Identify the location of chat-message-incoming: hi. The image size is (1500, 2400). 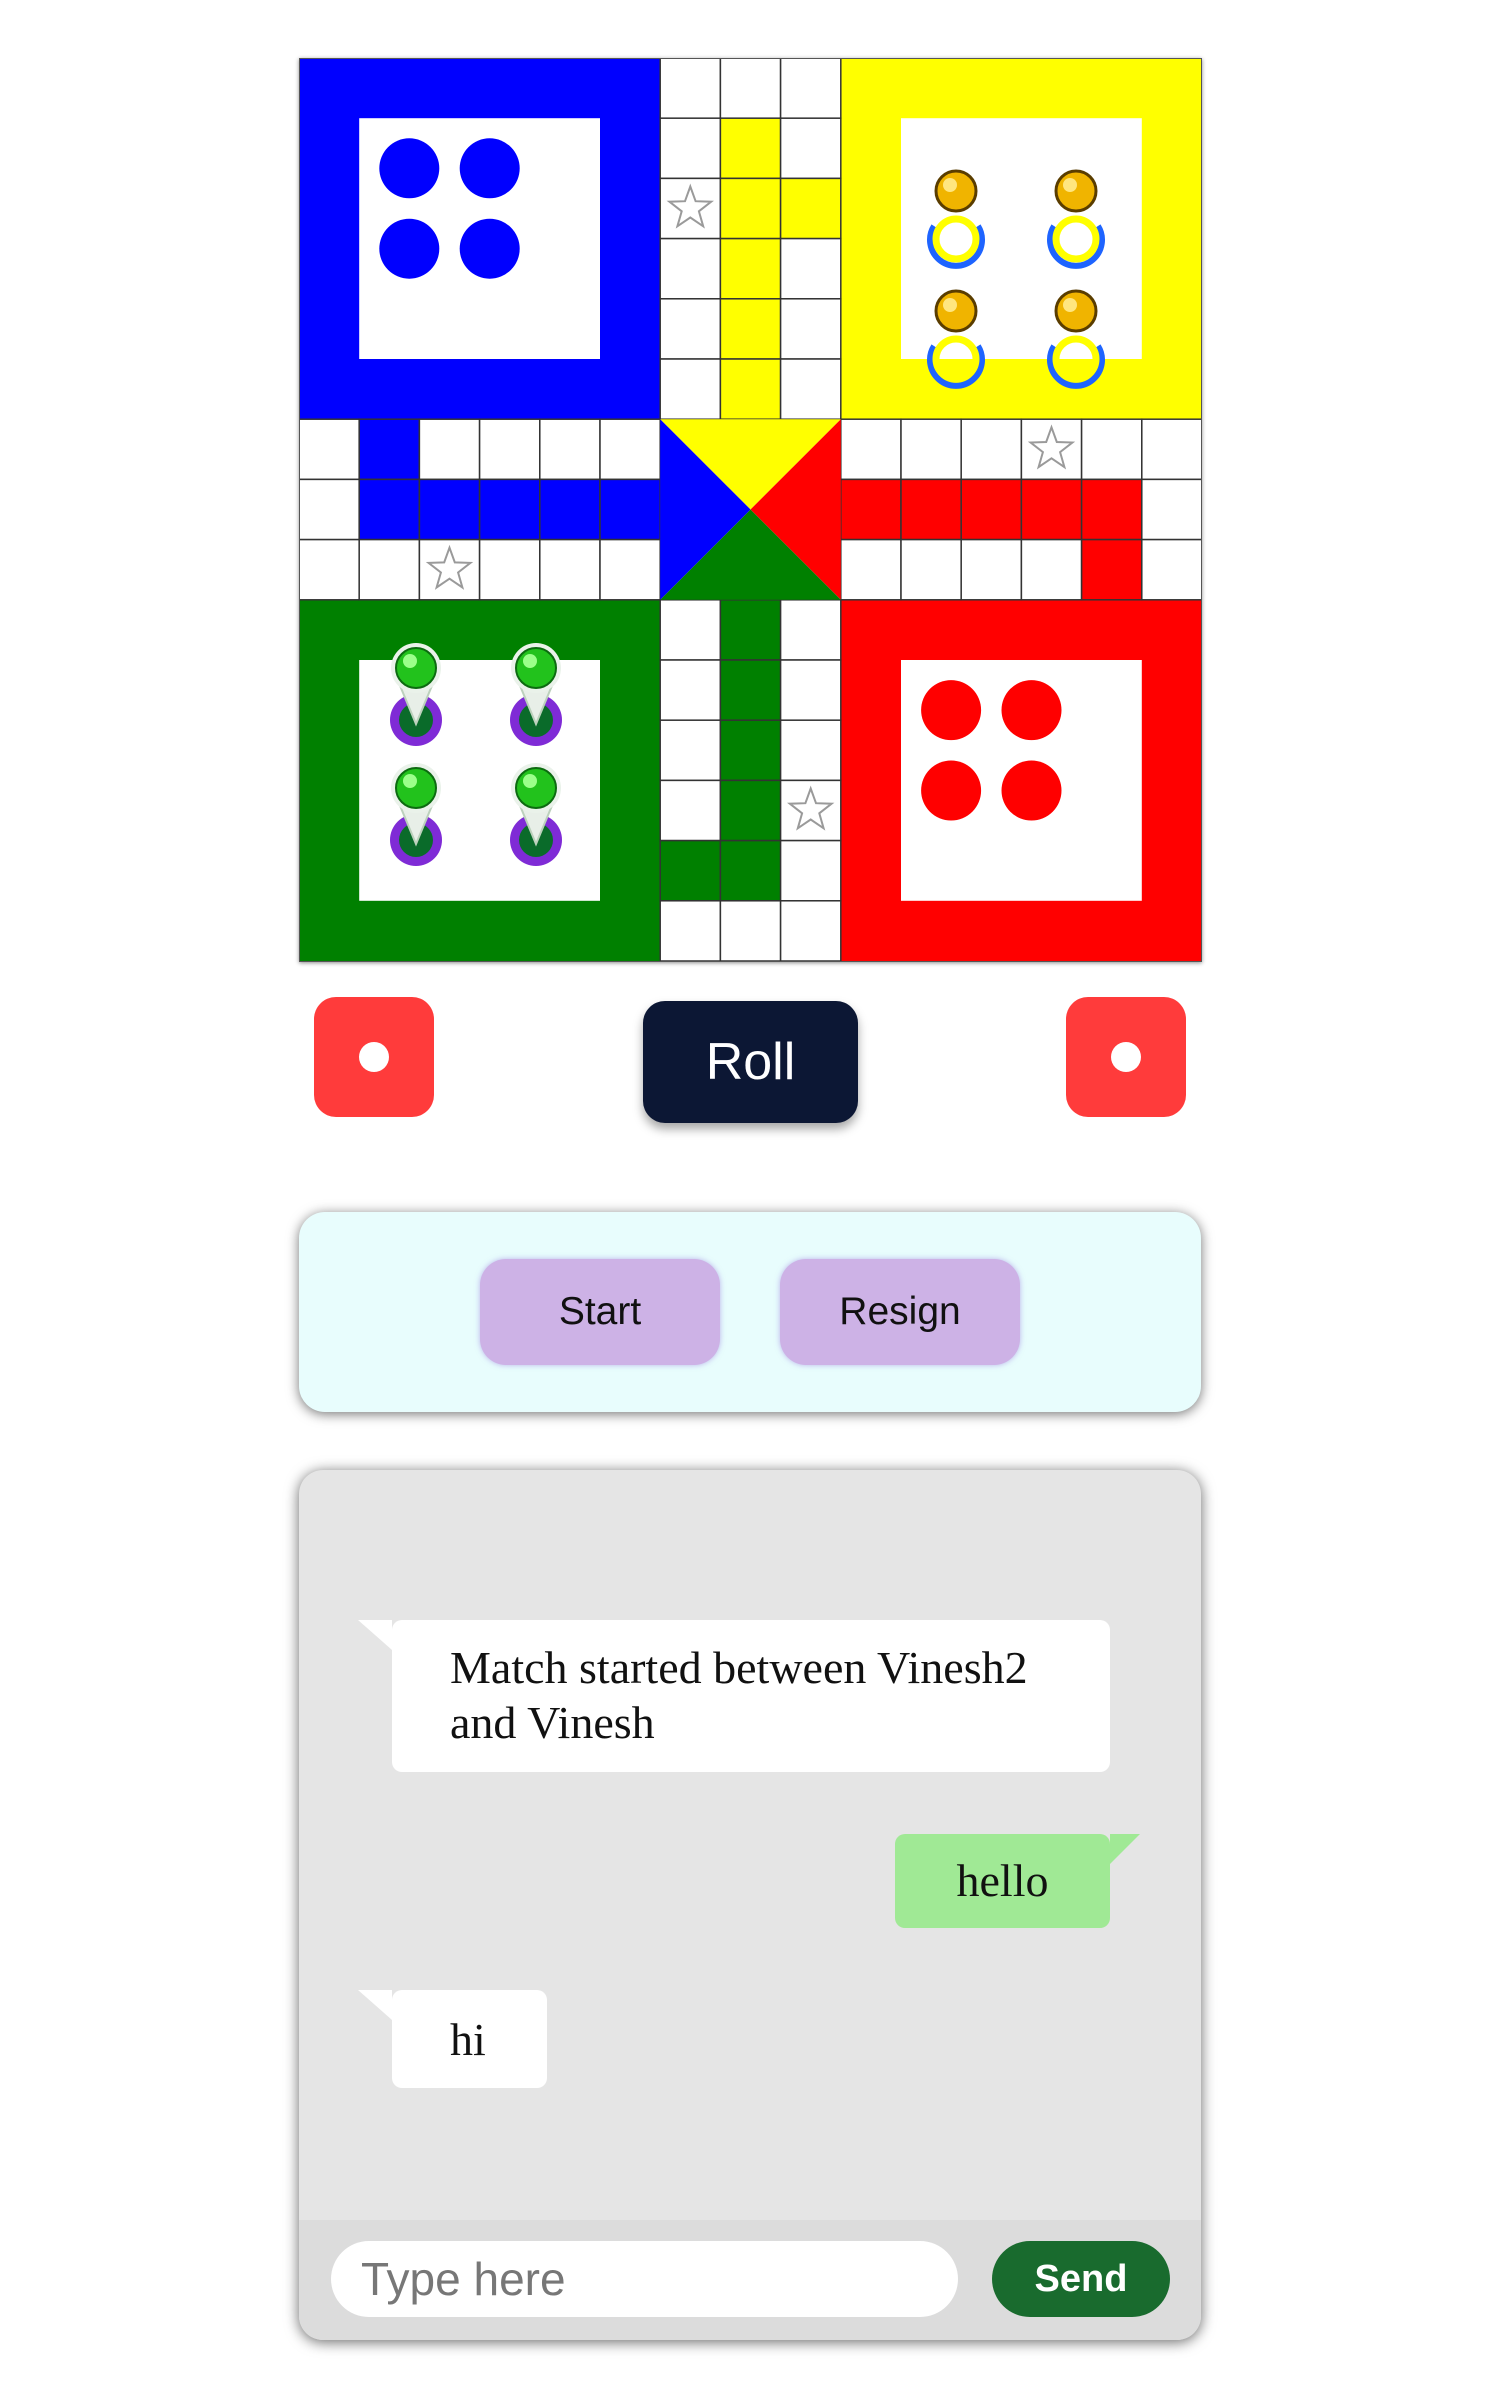
(452, 2039).